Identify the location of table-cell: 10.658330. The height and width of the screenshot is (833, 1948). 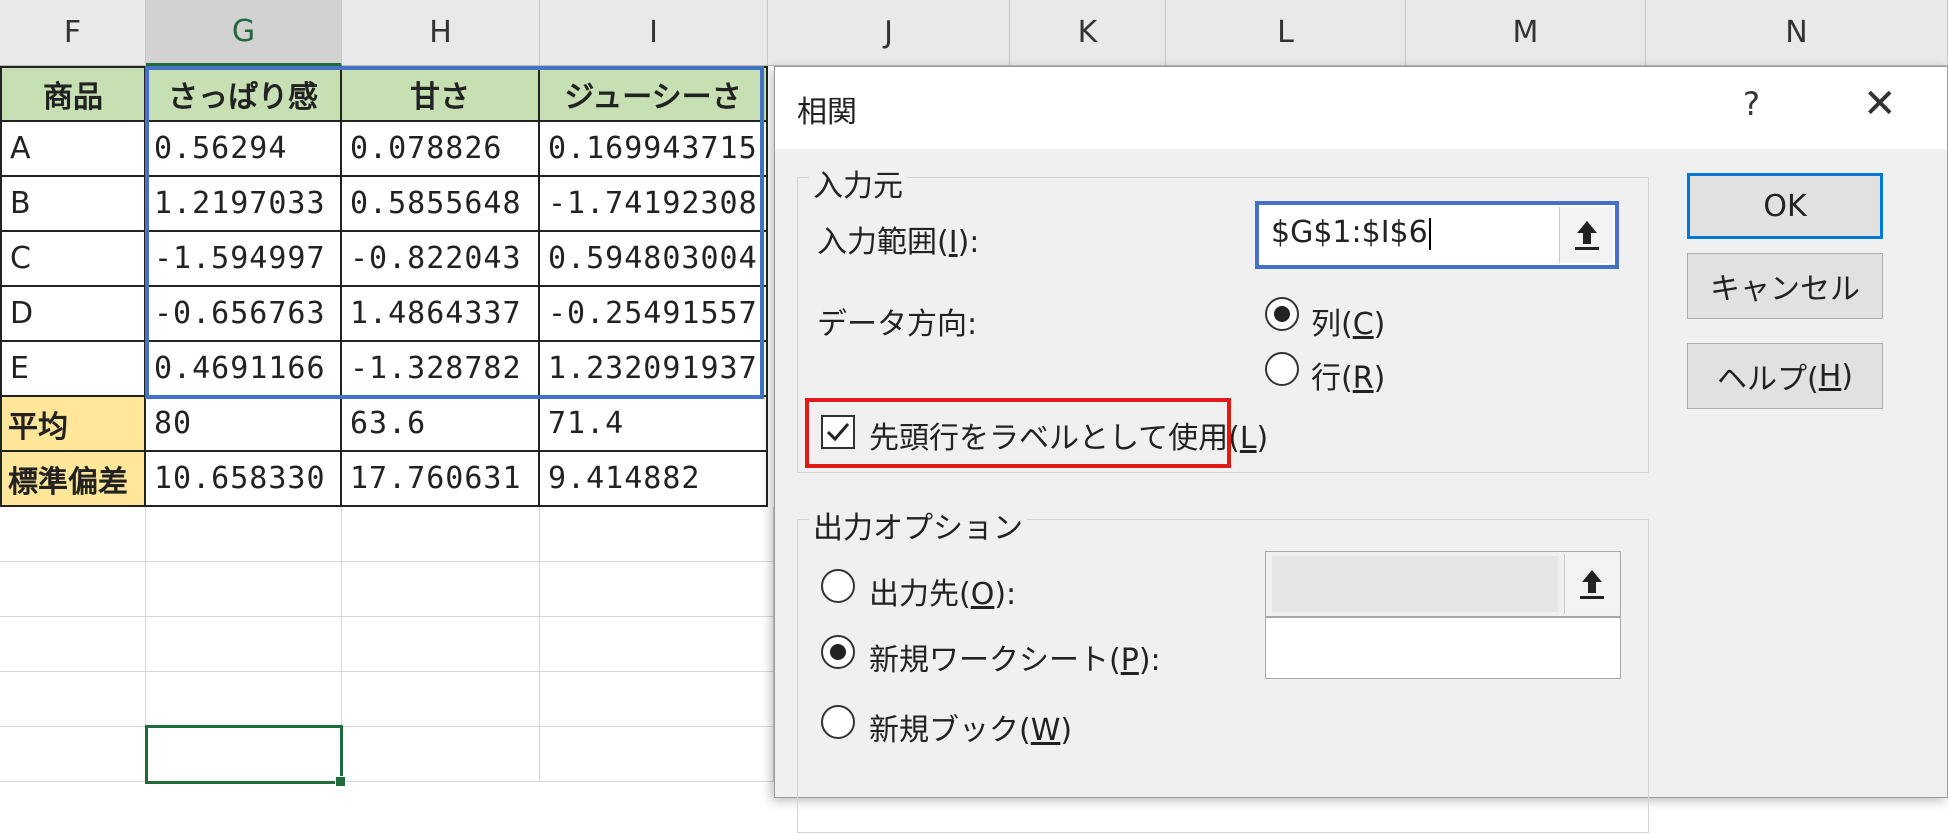
(244, 479).